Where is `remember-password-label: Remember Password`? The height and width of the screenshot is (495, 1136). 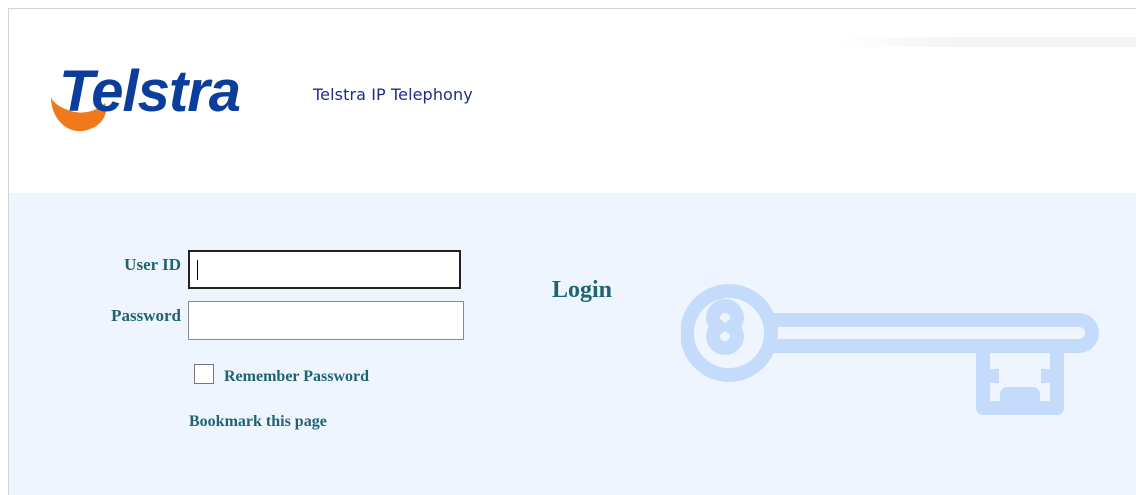 remember-password-label: Remember Password is located at coordinates (296, 377).